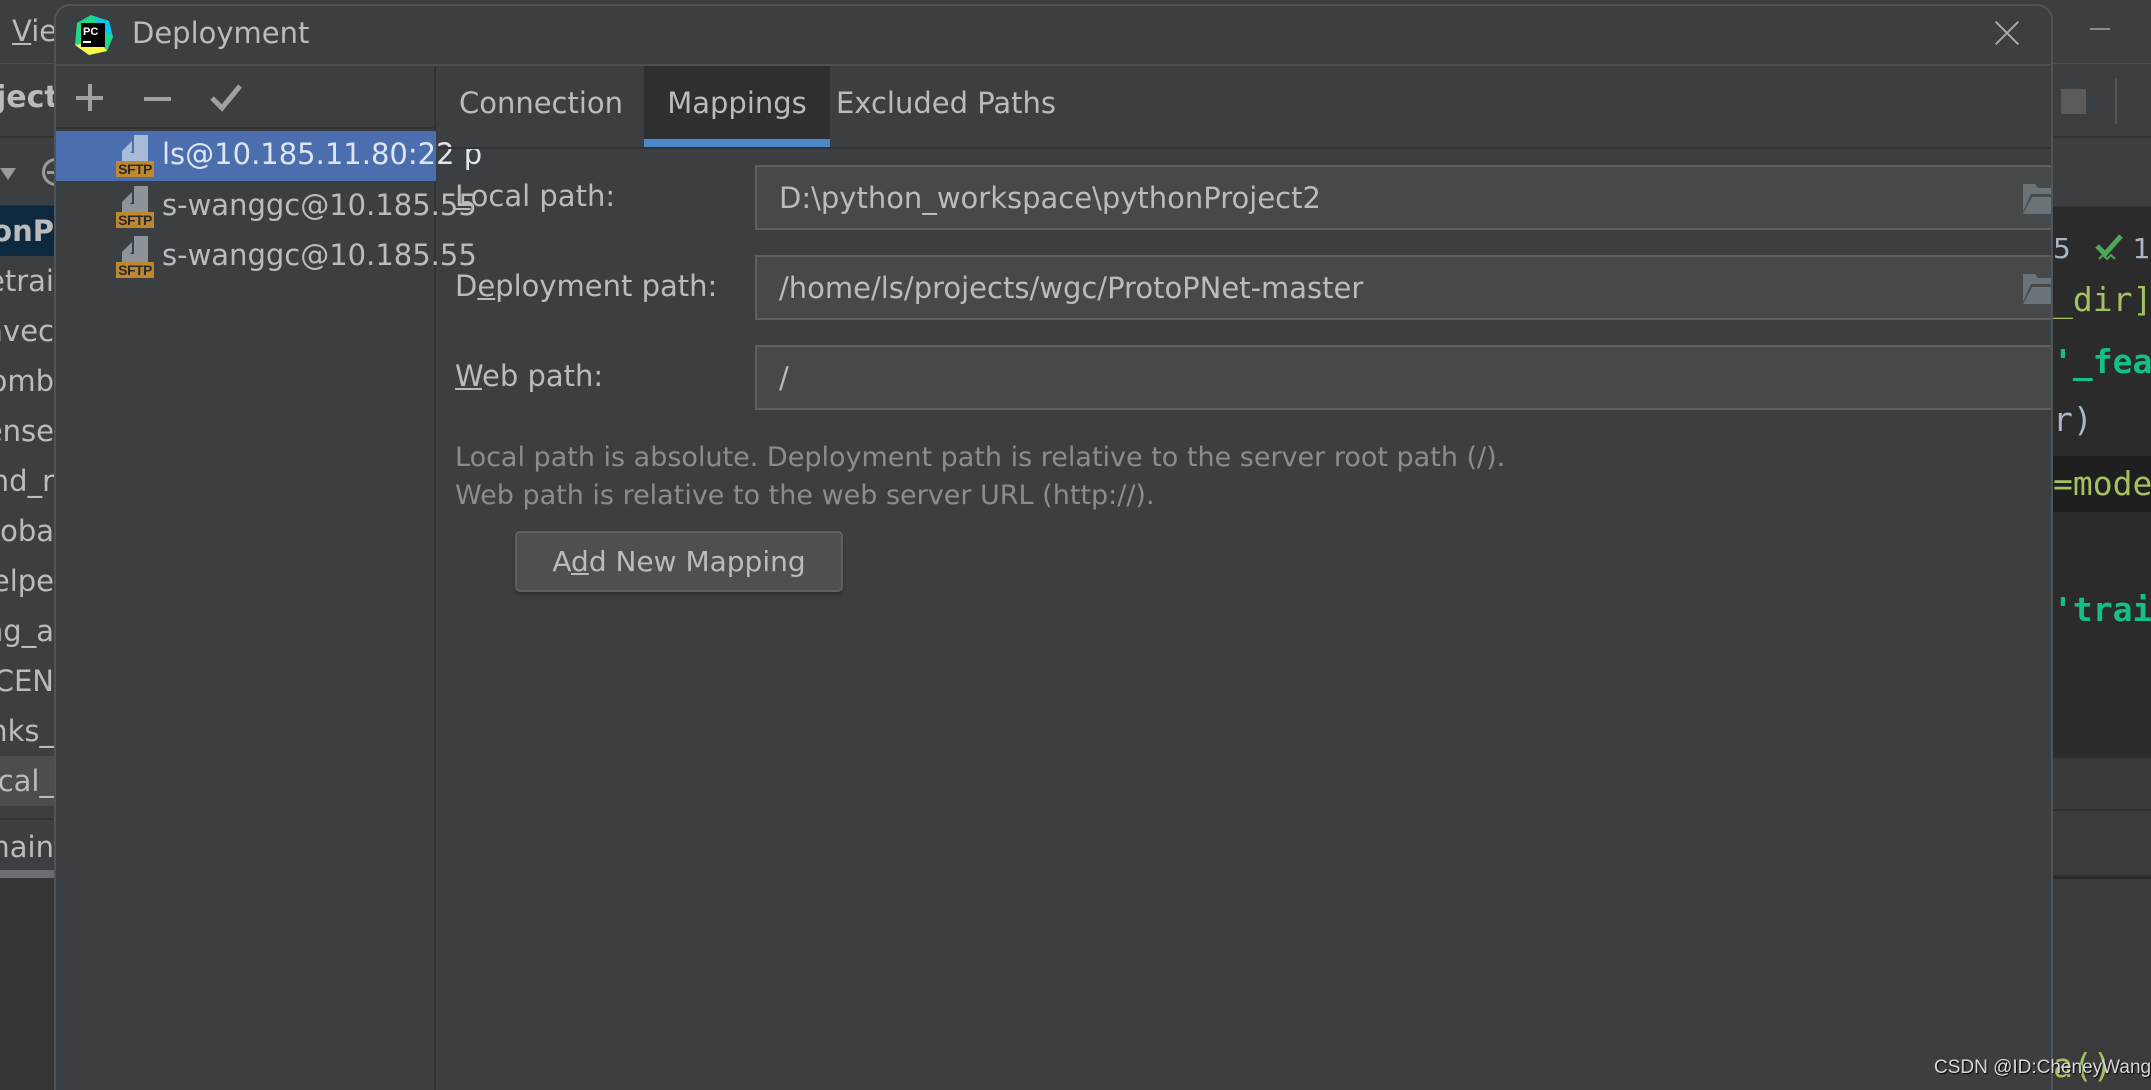 The image size is (2151, 1090). Describe the element at coordinates (221, 33) in the screenshot. I see `dialog-title: Deployment` at that location.